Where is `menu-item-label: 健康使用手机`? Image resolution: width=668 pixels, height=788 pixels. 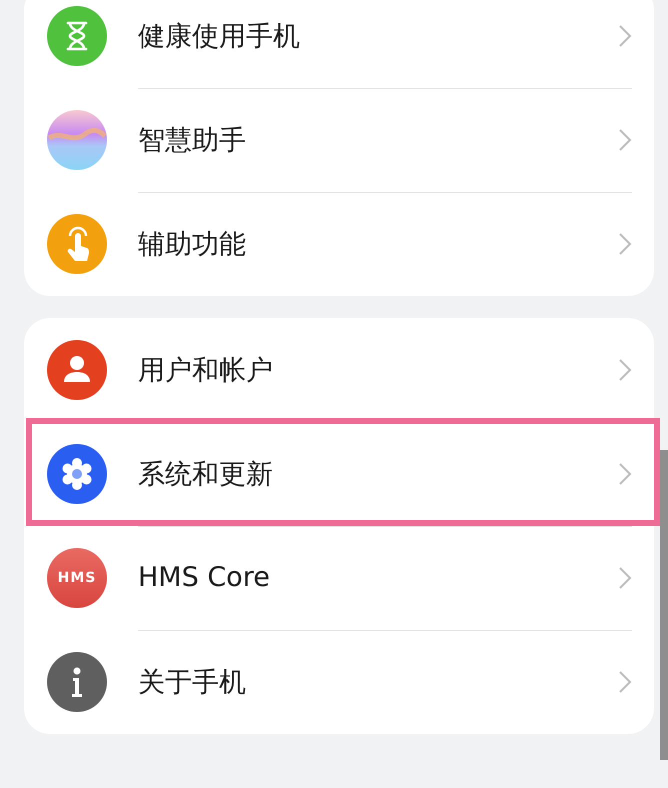 menu-item-label: 健康使用手机 is located at coordinates (378, 36).